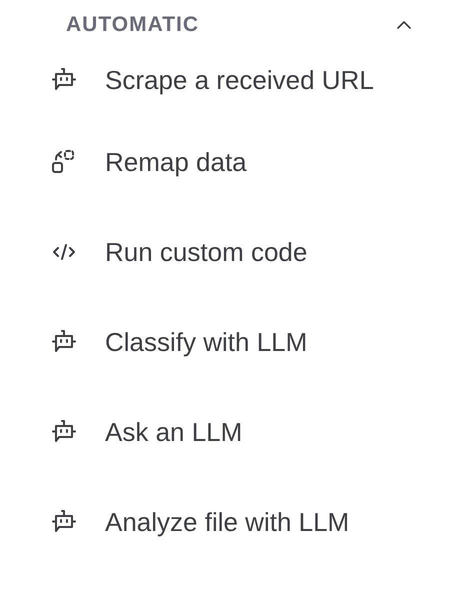 The height and width of the screenshot is (591, 463). I want to click on action-item: Analyze file with LLM, so click(228, 522).